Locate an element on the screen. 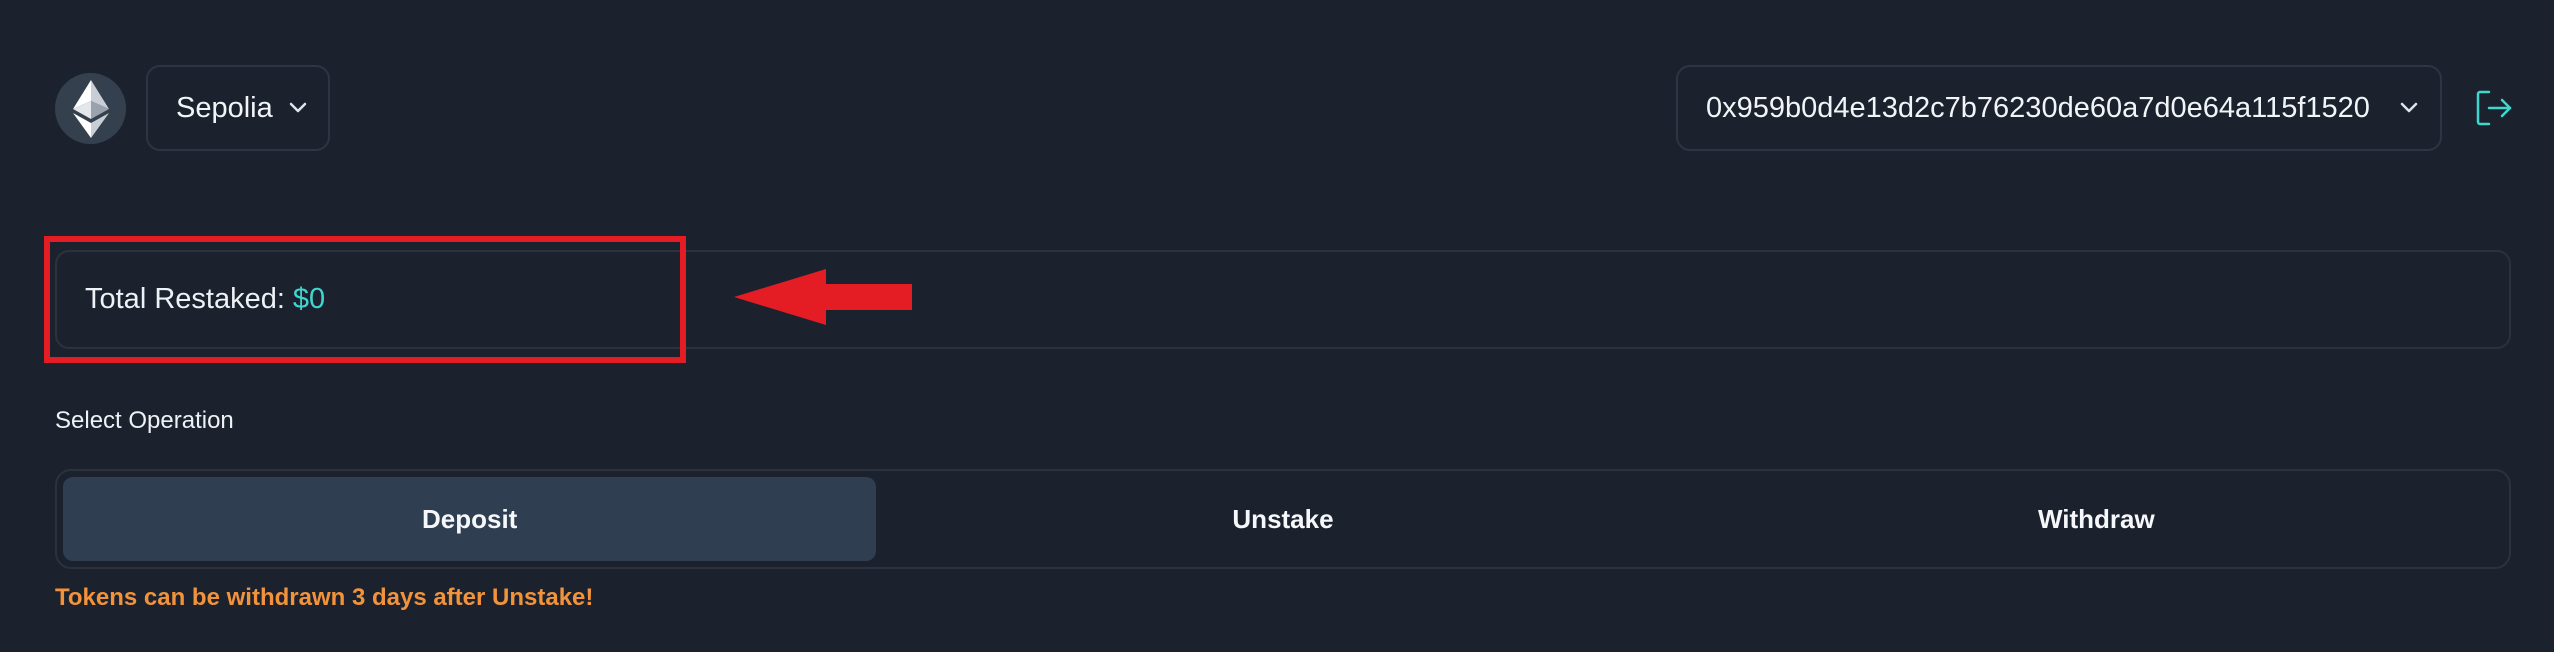  network-name: Sepolia is located at coordinates (224, 107).